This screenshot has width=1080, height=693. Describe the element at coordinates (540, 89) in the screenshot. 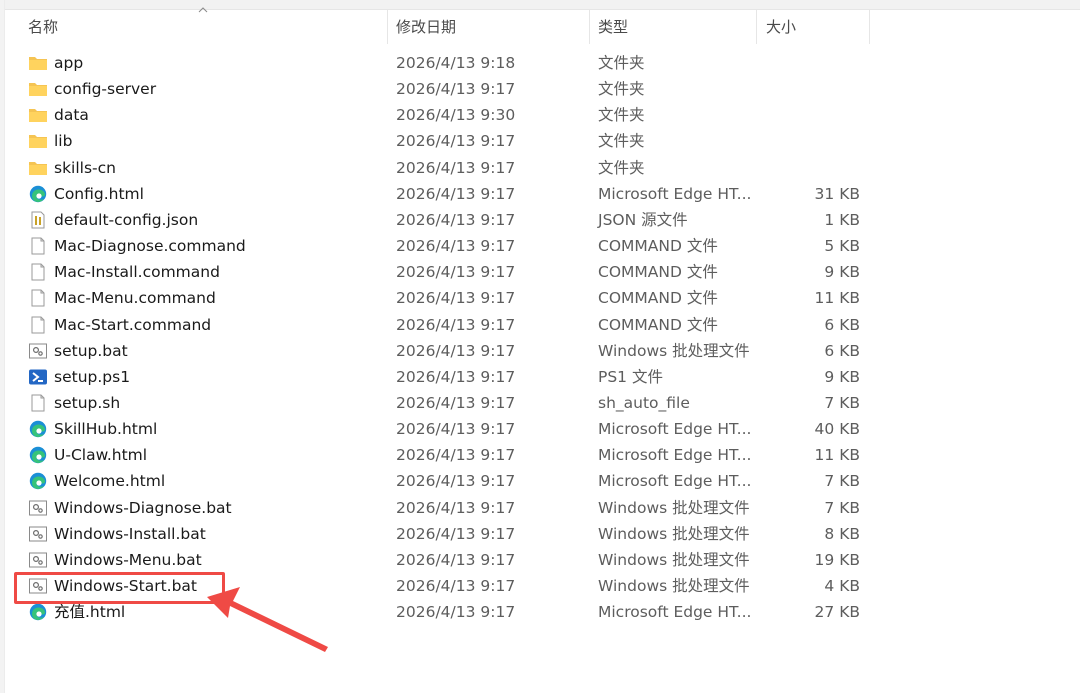

I see `file-row: config-server 2026/4/13 9:17 文件夹` at that location.